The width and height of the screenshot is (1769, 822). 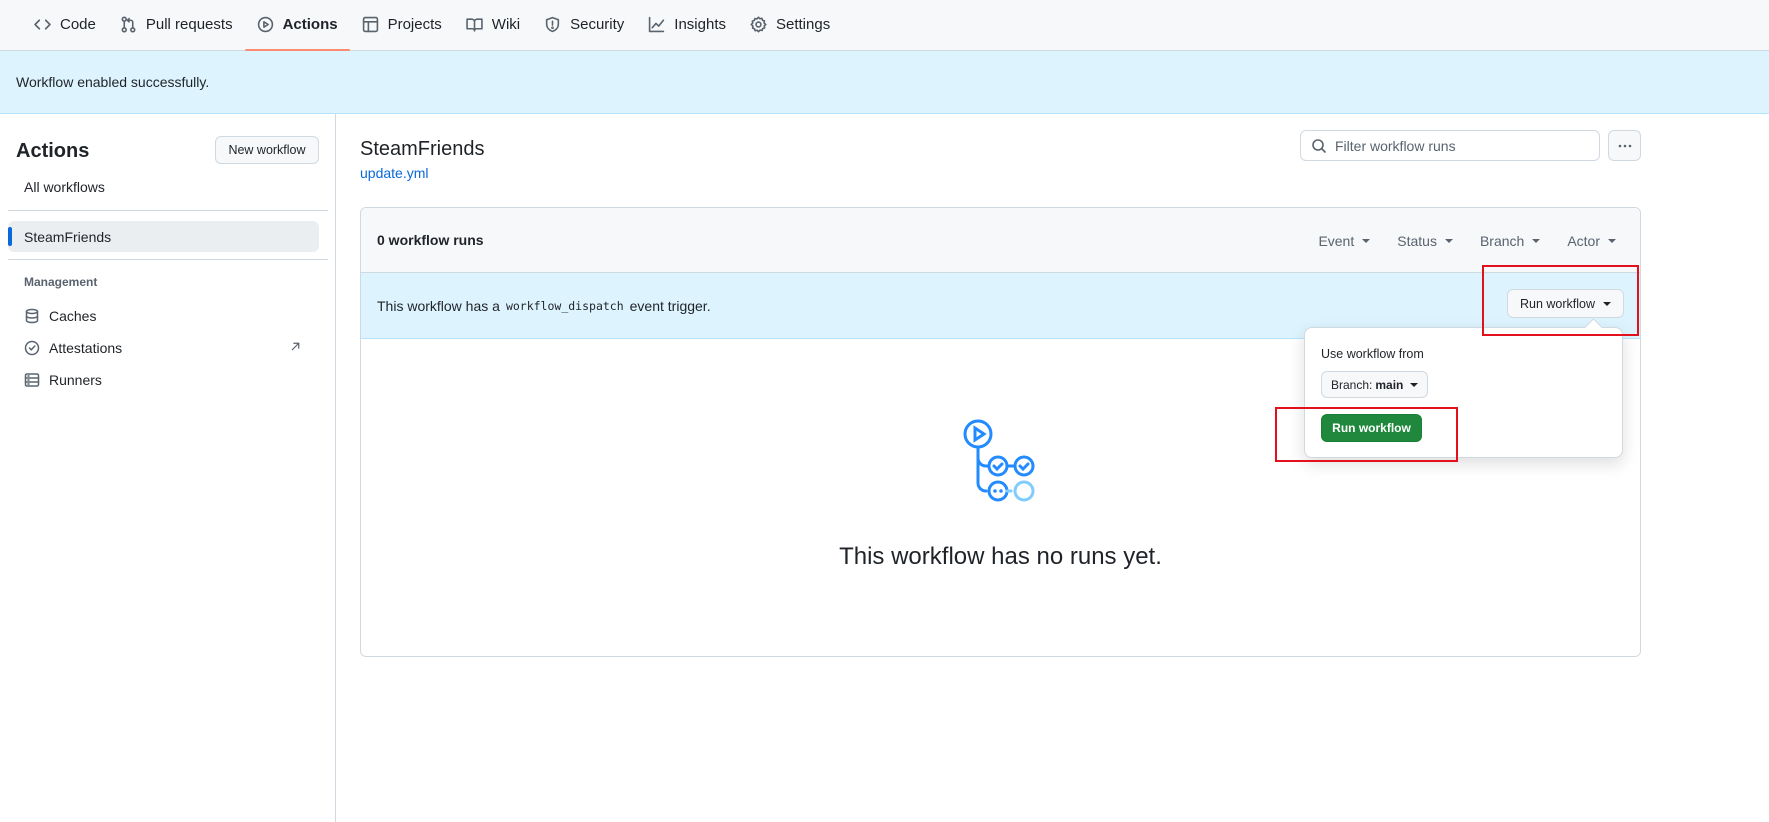 I want to click on use-workflow-from-label: Use workflow from, so click(x=1372, y=354).